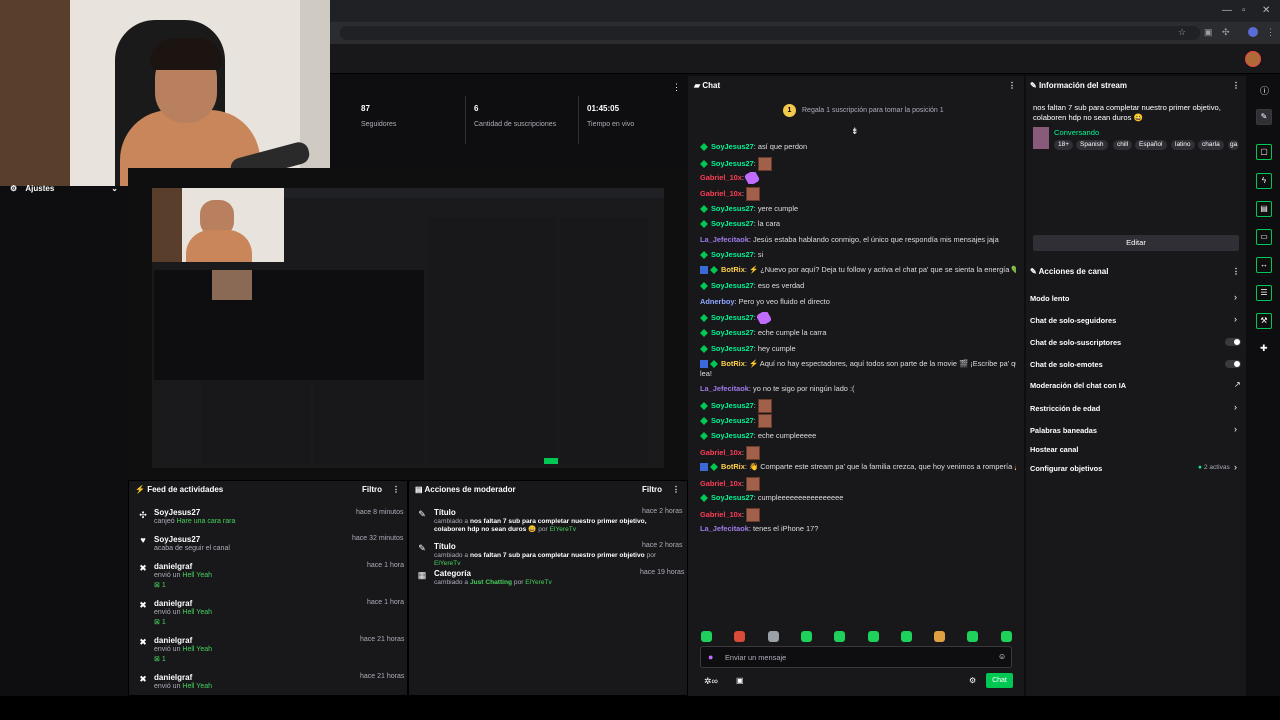  What do you see at coordinates (1182, 32) in the screenshot?
I see `bookmark-star-icon: ☆` at bounding box center [1182, 32].